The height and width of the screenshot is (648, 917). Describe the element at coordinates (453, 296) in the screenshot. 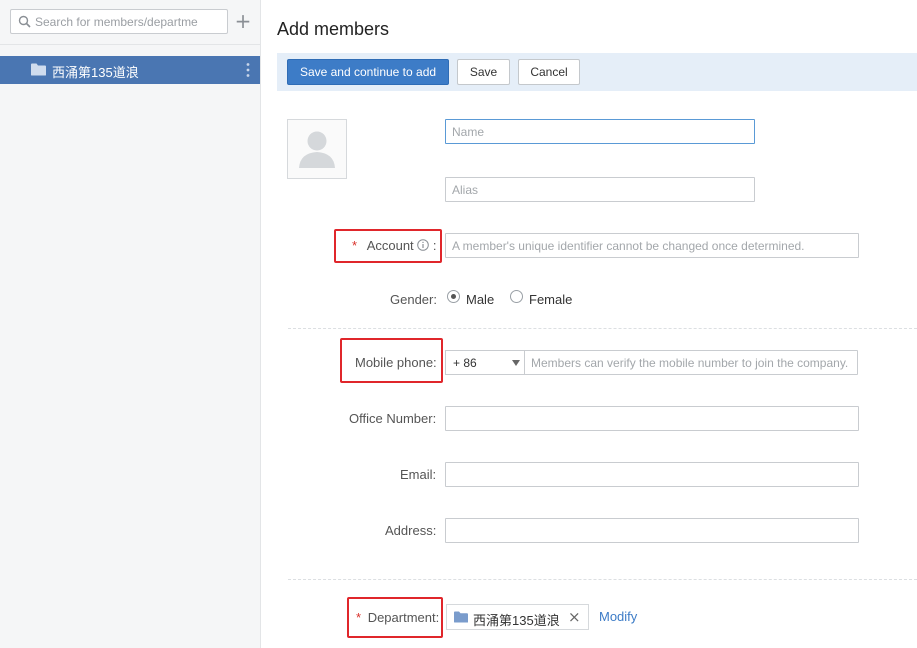

I see `gender-male-radio` at that location.